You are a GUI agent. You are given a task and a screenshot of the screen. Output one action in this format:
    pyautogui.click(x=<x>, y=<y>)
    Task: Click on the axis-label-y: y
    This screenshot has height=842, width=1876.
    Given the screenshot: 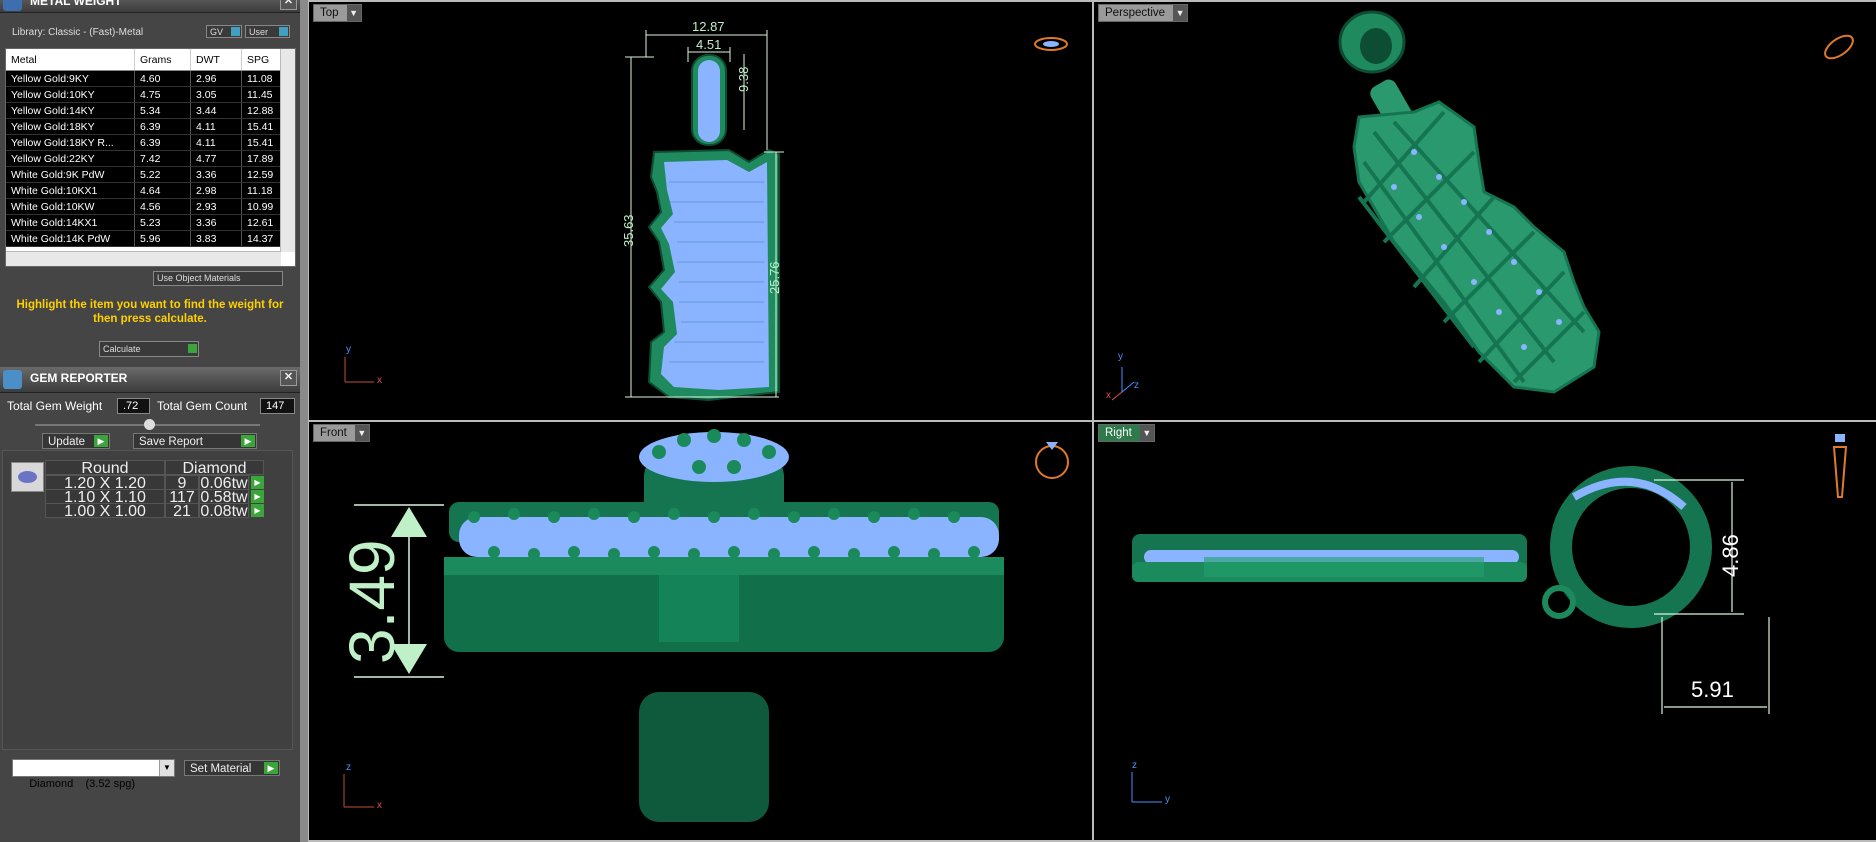 What is the action you would take?
    pyautogui.click(x=1167, y=799)
    